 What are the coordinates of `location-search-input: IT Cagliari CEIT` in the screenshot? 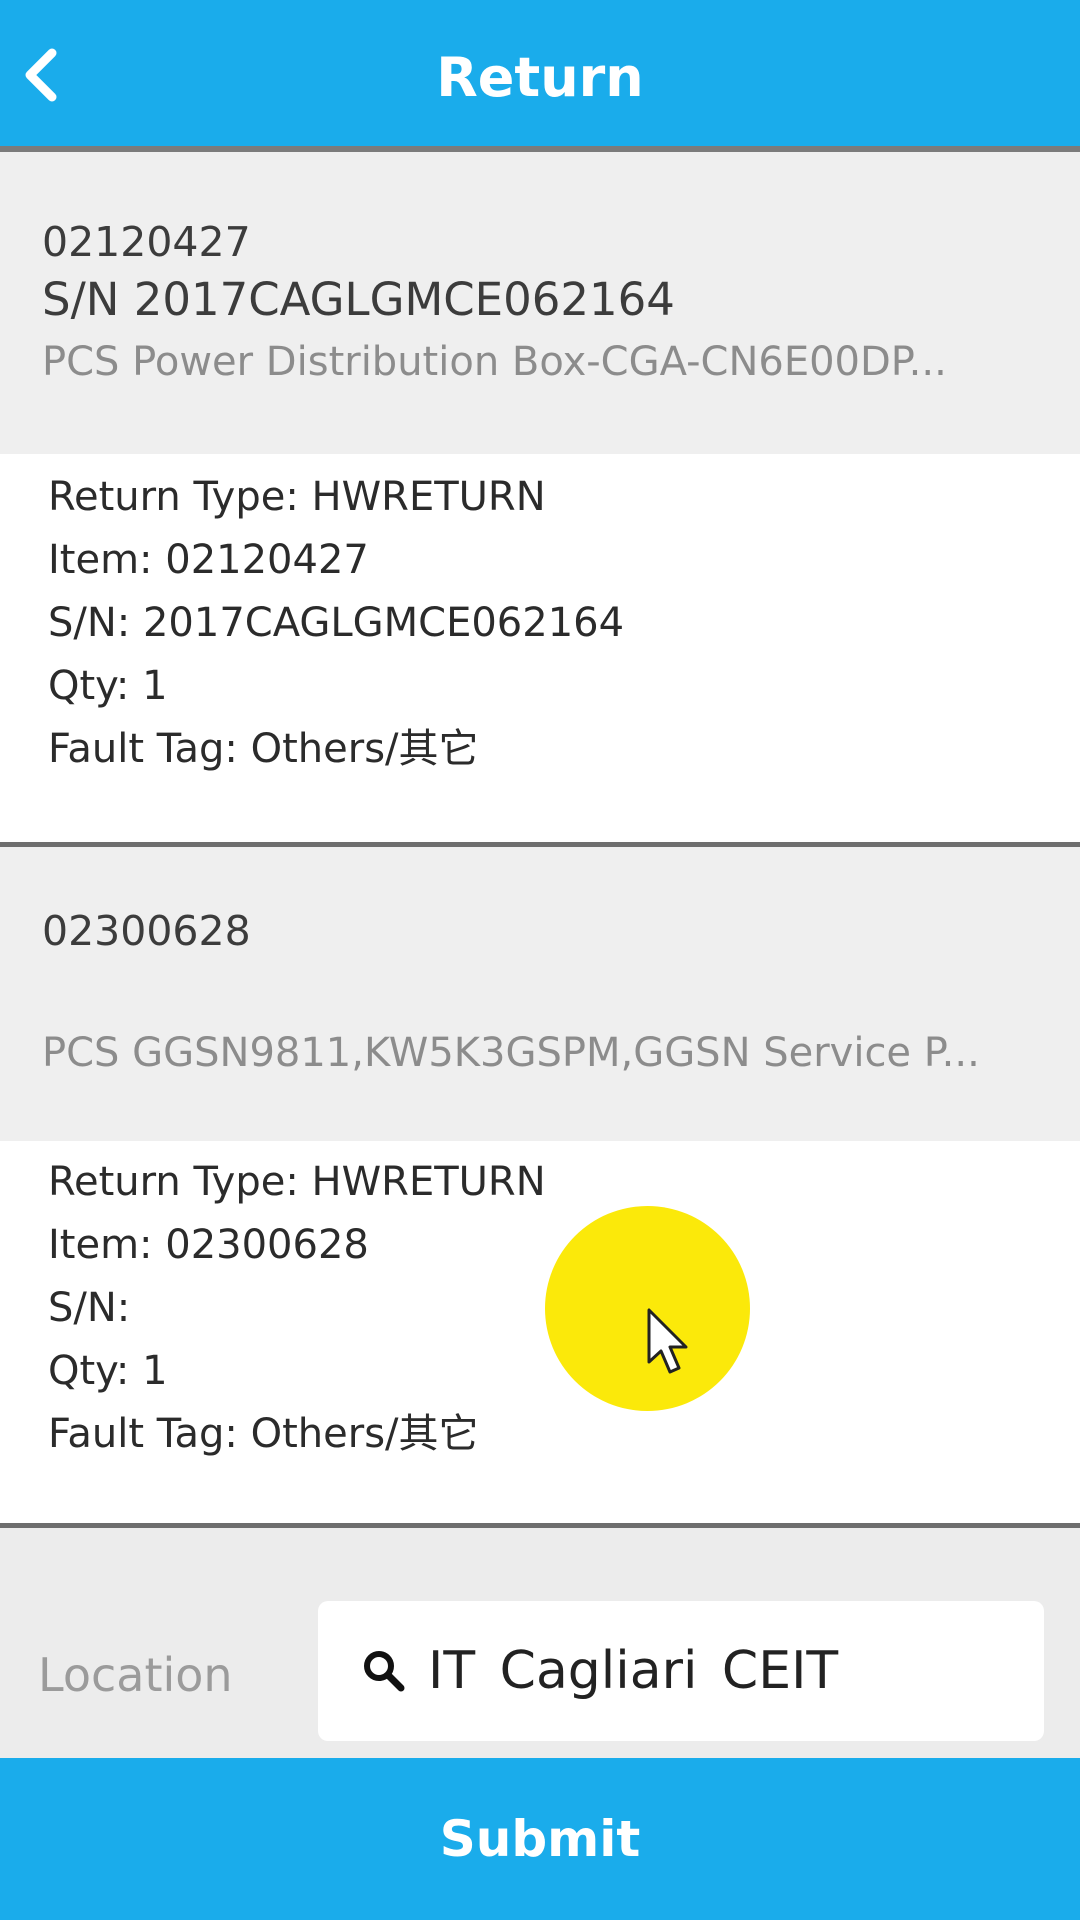 It's located at (681, 1671).